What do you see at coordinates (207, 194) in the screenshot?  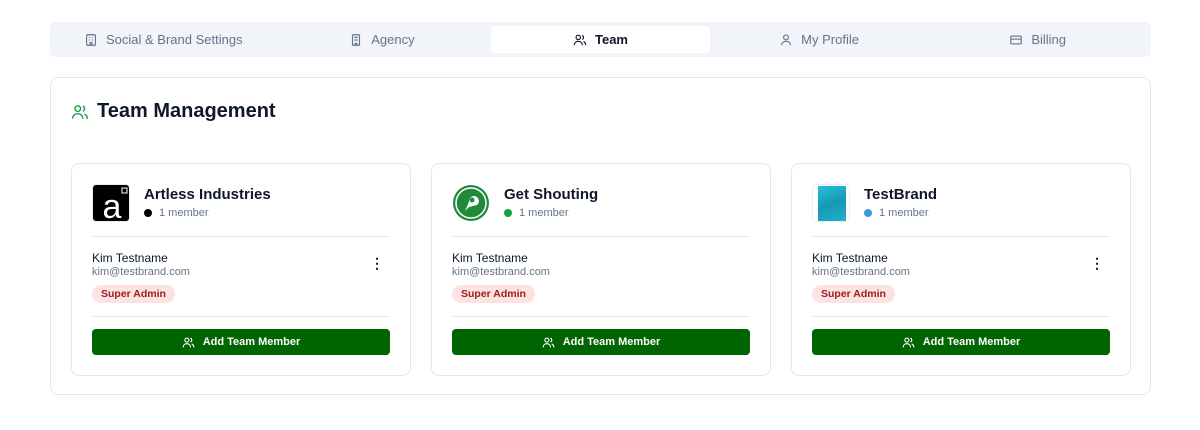 I see `brand-name: Artless Industries` at bounding box center [207, 194].